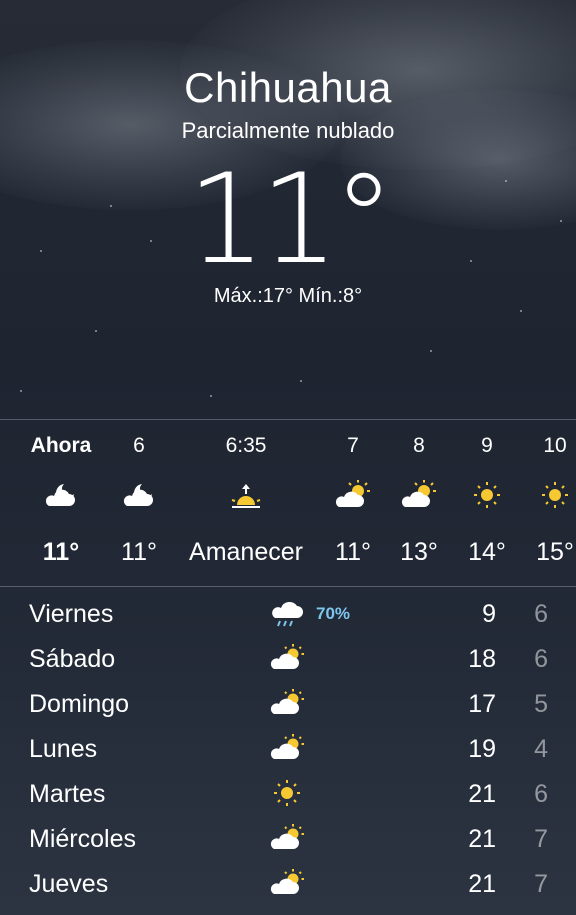 The image size is (576, 915). I want to click on day-row-lunes: Lunes 19 4, so click(288, 749).